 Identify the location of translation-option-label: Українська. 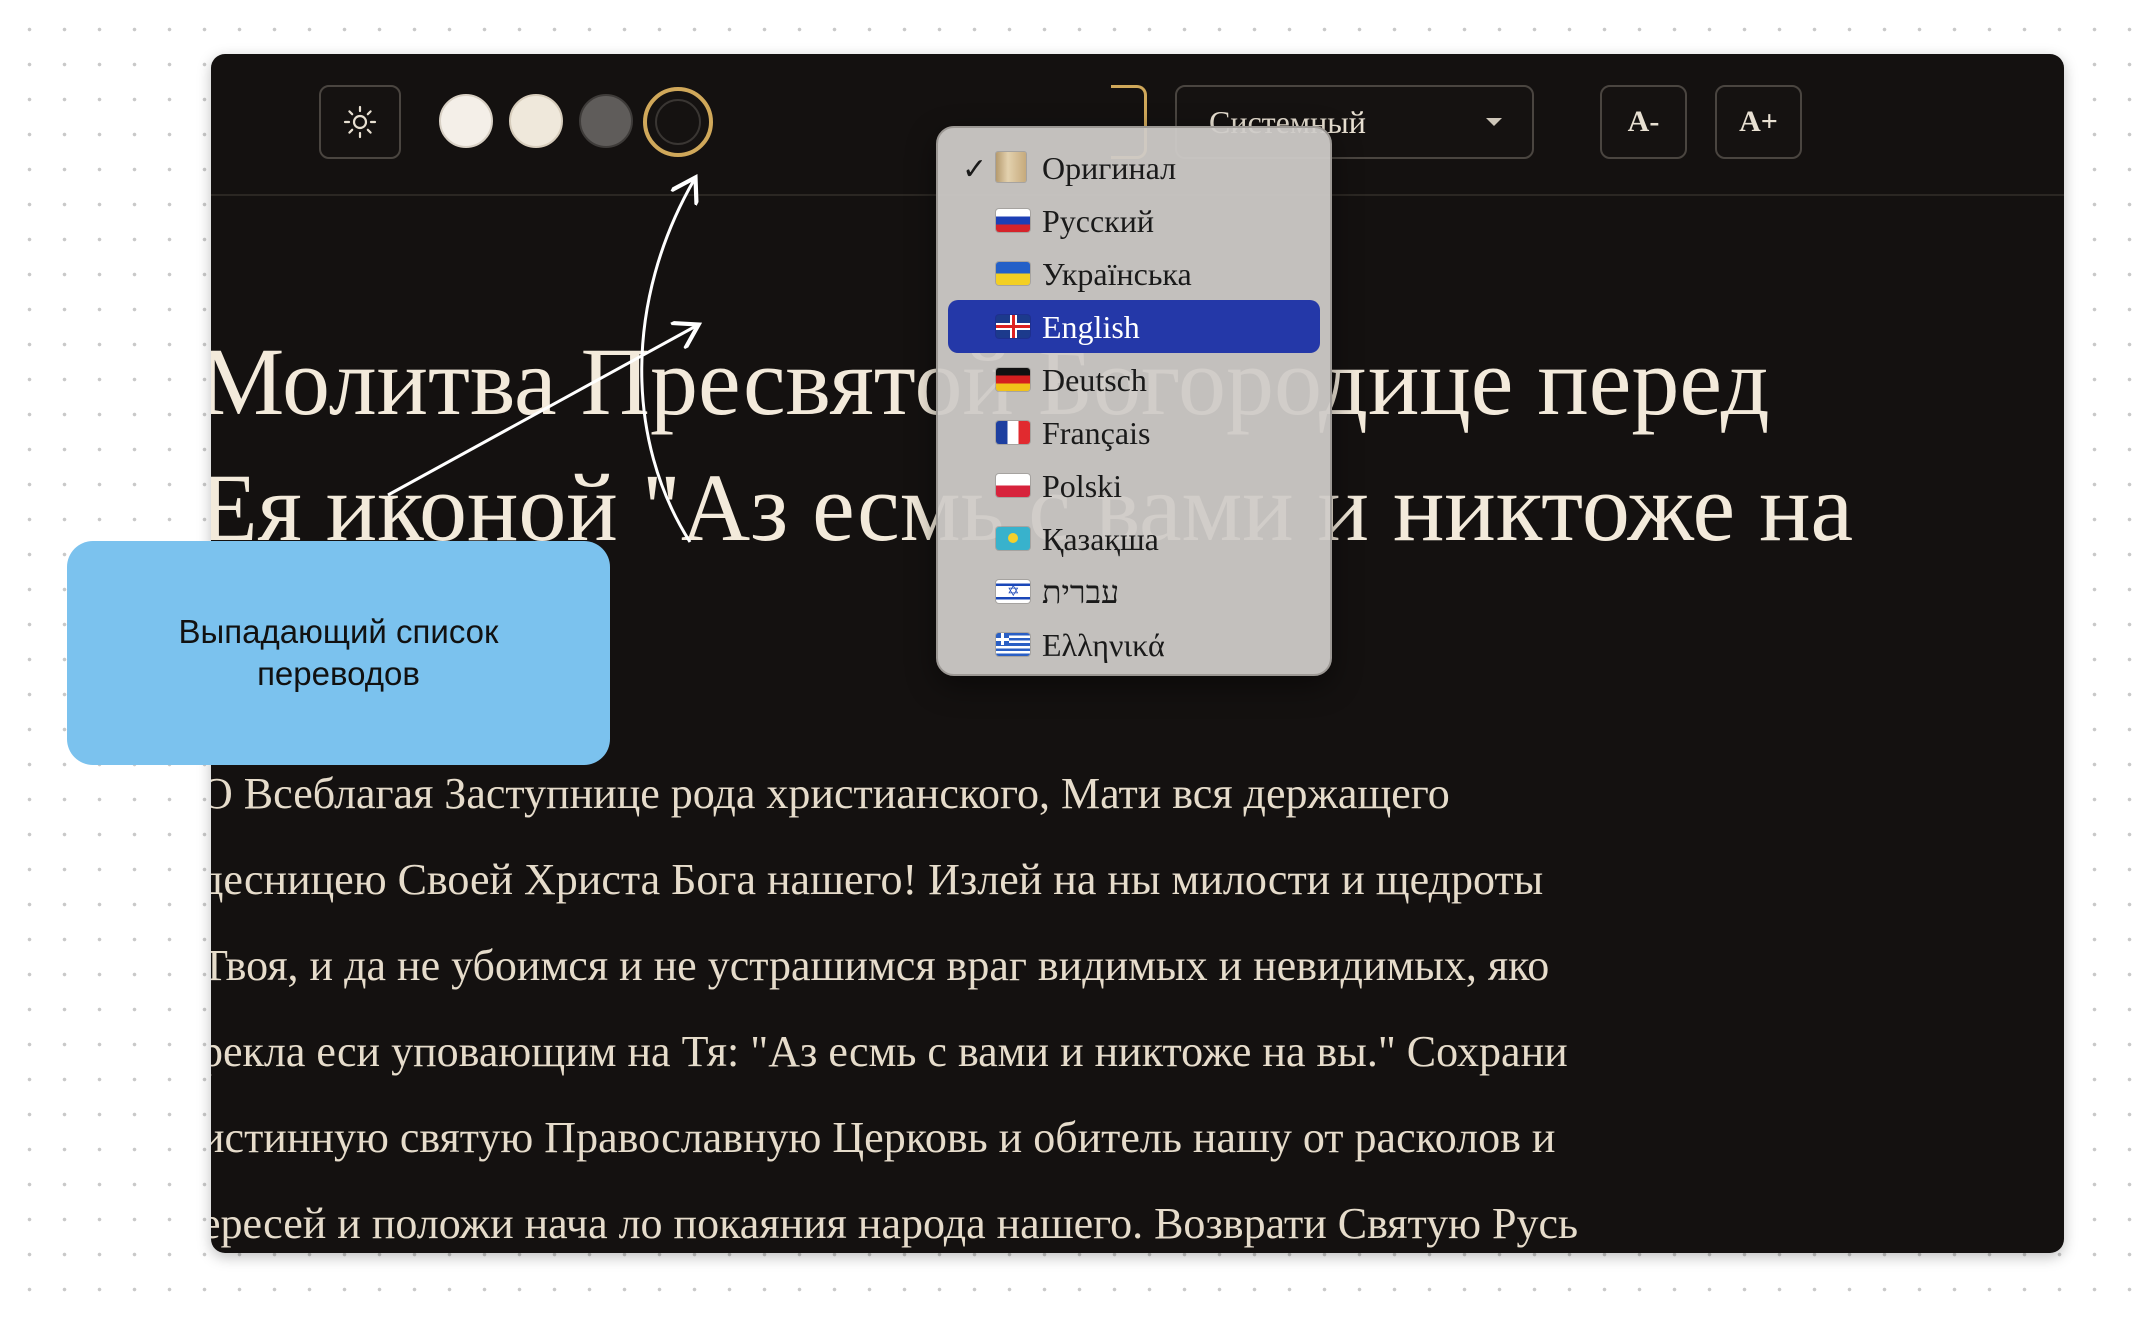
(1117, 274).